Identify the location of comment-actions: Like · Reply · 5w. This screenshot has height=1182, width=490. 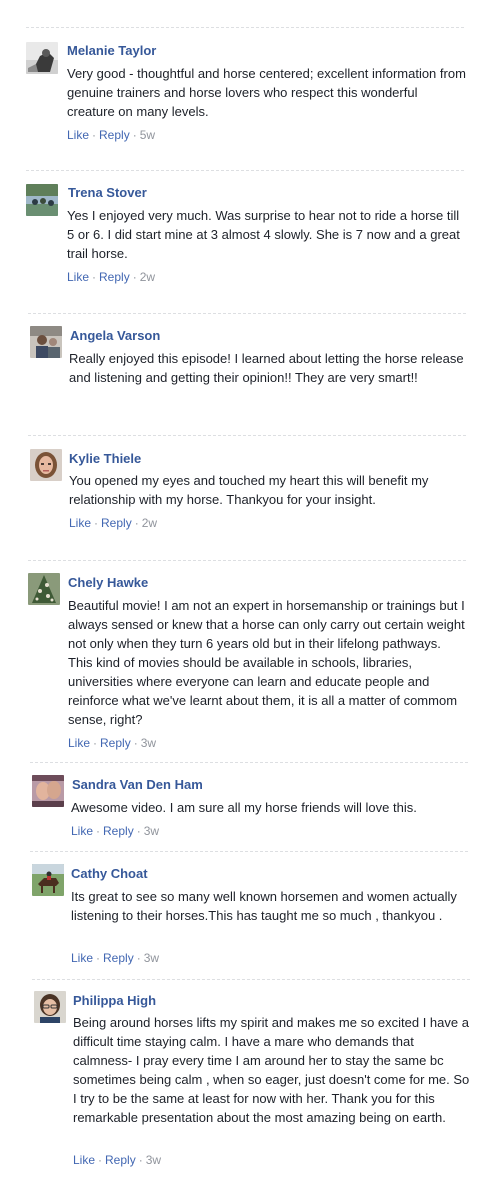
(111, 135).